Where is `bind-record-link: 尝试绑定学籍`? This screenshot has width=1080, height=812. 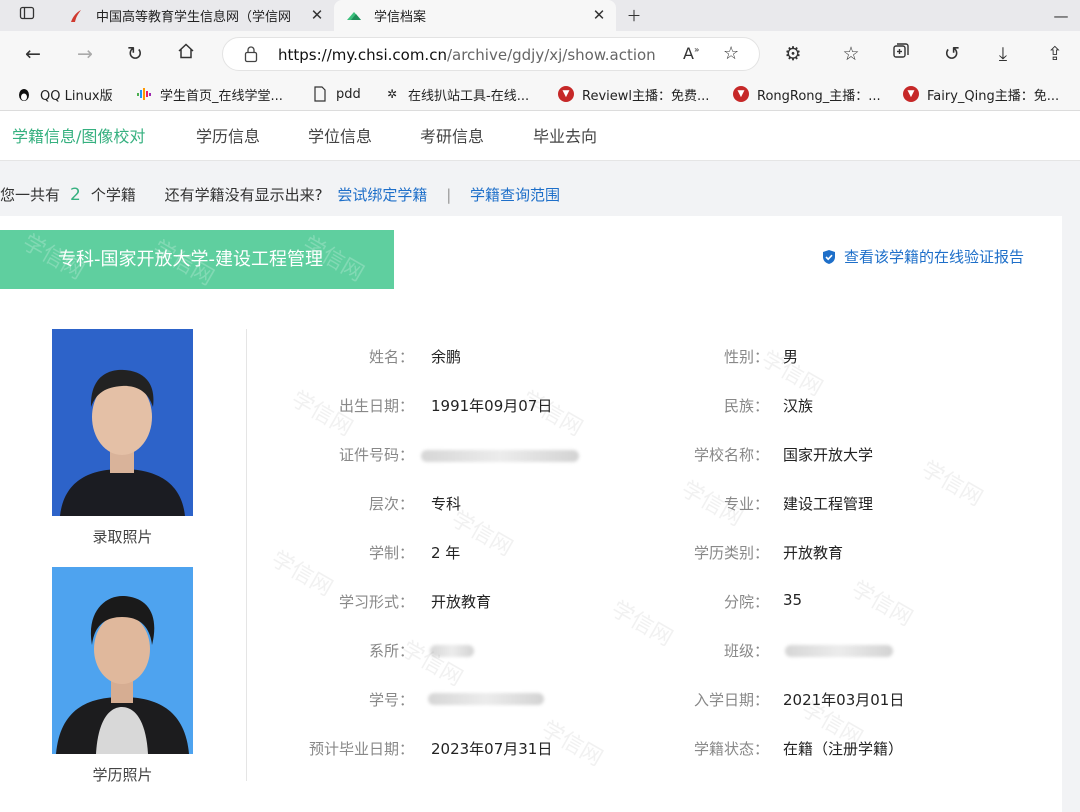 bind-record-link: 尝试绑定学籍 is located at coordinates (382, 195).